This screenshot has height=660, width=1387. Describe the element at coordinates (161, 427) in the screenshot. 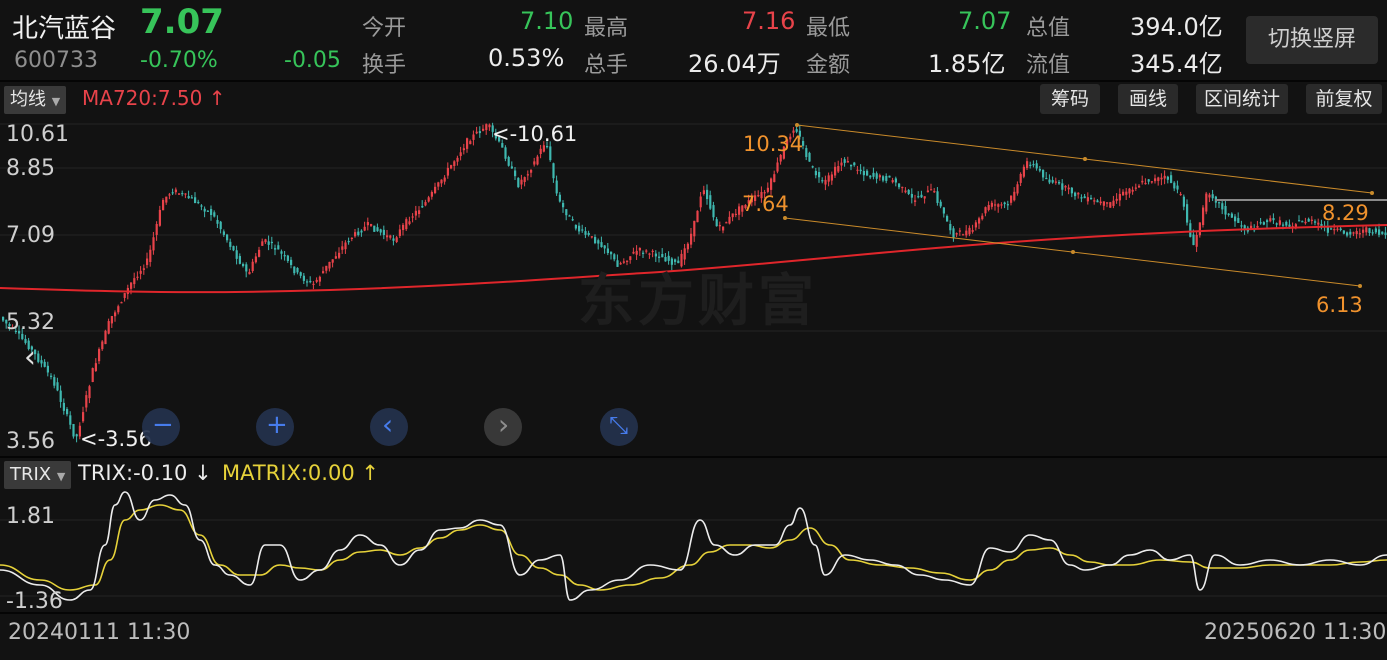

I see `zoom-out-button: −` at that location.